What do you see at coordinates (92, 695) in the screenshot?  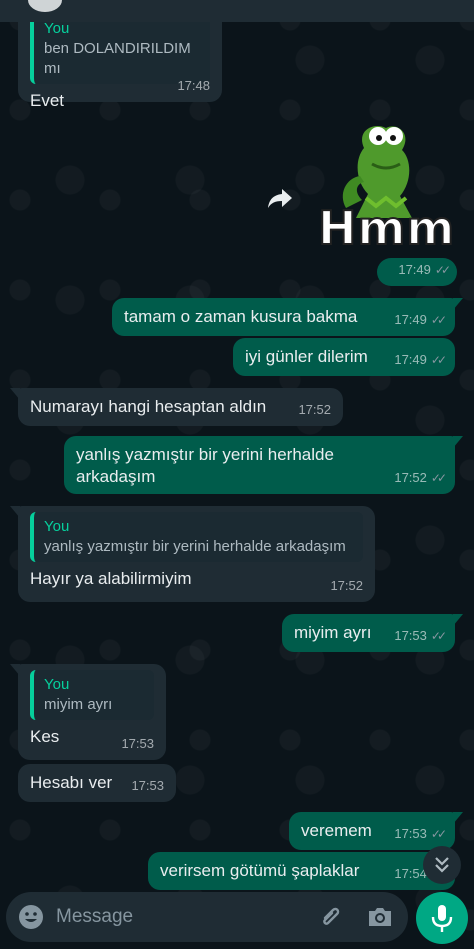 I see `reply-quote: You miyim ayrı` at bounding box center [92, 695].